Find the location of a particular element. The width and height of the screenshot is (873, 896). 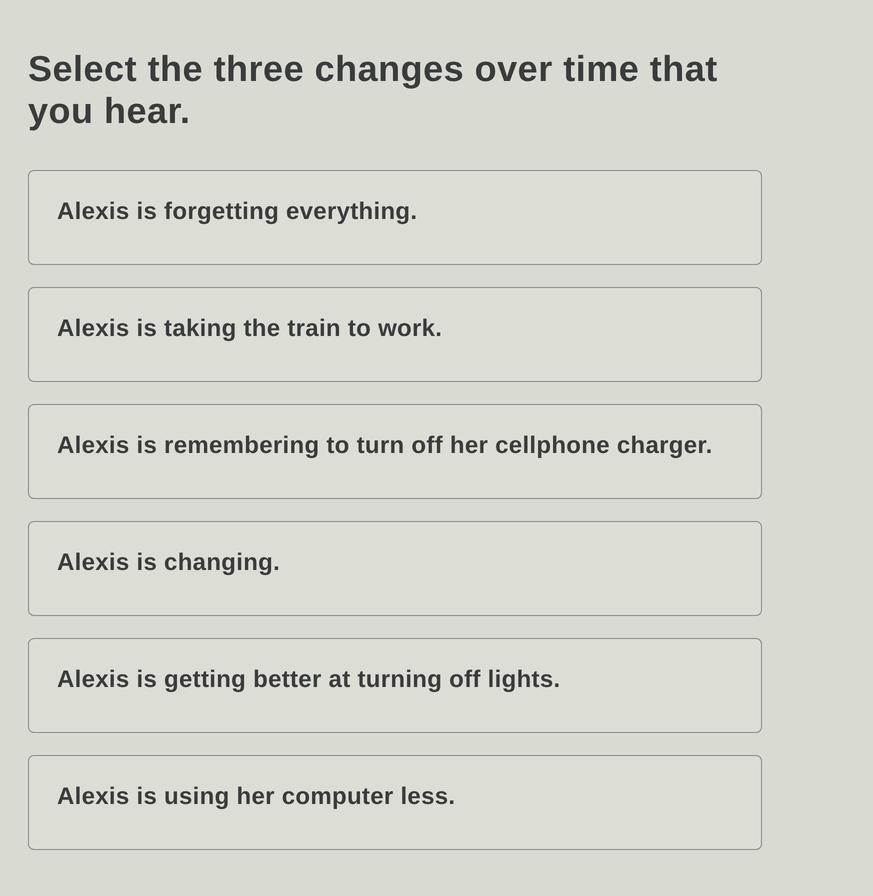

question-text: Select the three changes over time that you hear. is located at coordinates (373, 90).